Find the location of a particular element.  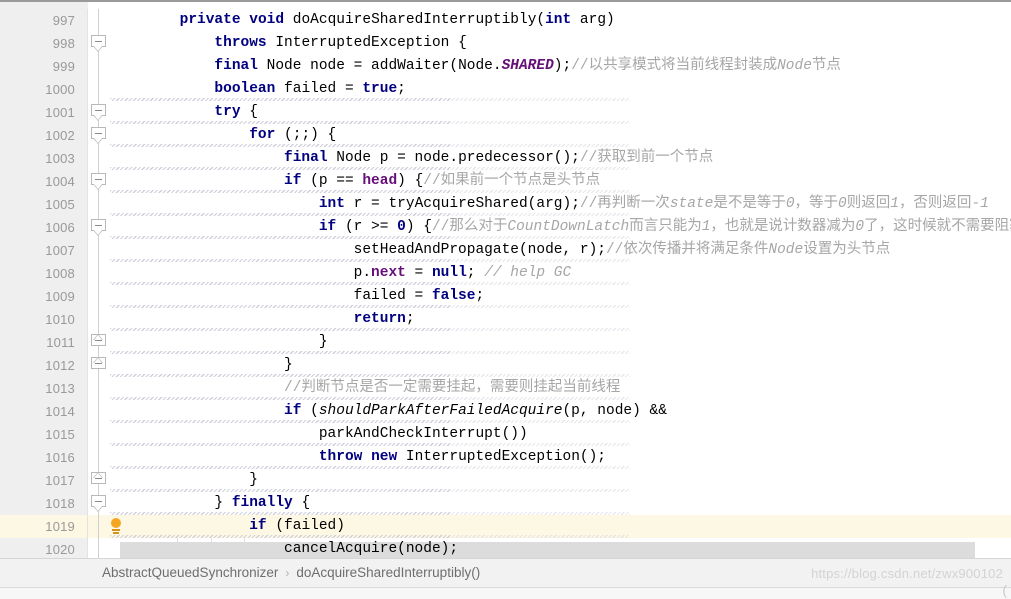

code-line-row: 1017 } is located at coordinates (505, 480).